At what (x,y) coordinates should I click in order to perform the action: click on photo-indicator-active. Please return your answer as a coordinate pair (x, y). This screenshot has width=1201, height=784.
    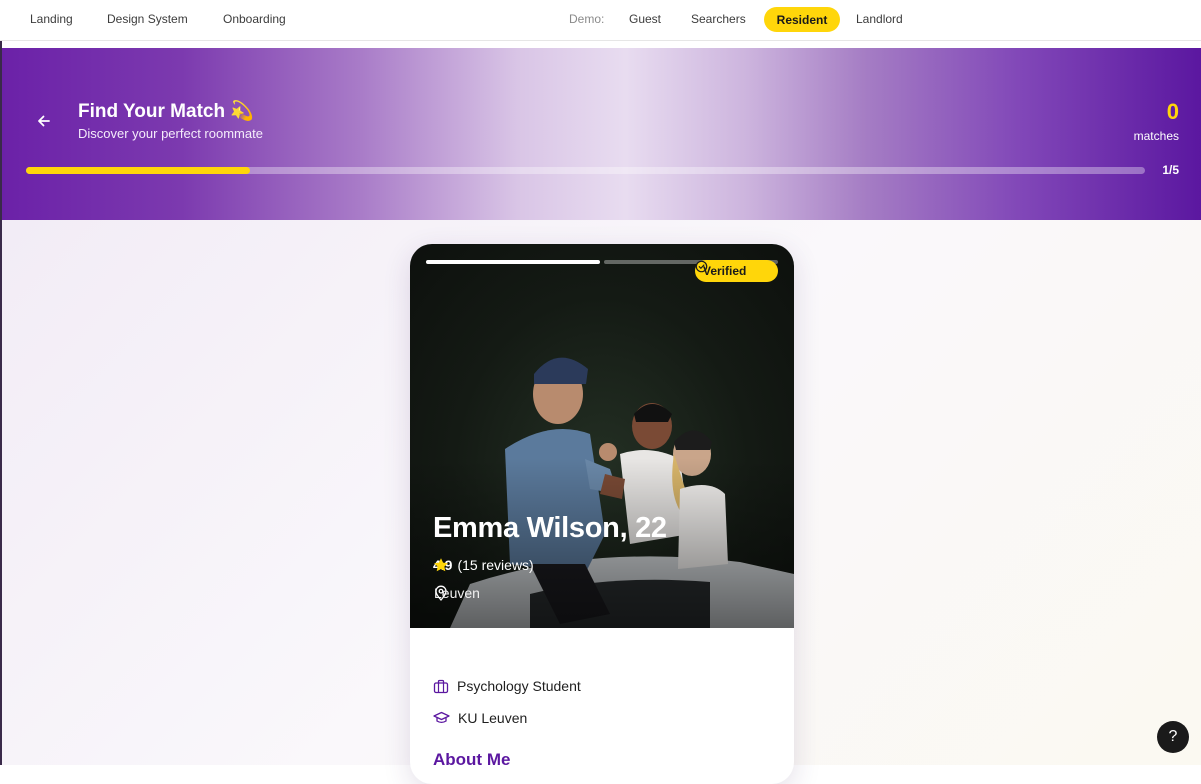
    Looking at the image, I should click on (513, 262).